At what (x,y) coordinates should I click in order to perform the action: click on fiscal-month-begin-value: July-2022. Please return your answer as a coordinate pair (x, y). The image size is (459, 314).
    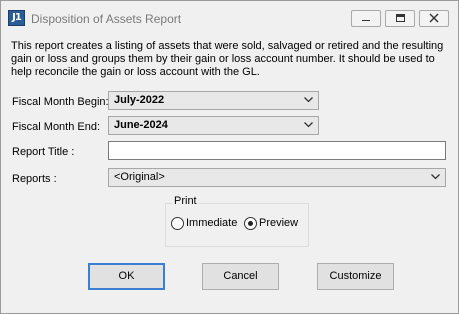
    Looking at the image, I should click on (139, 100).